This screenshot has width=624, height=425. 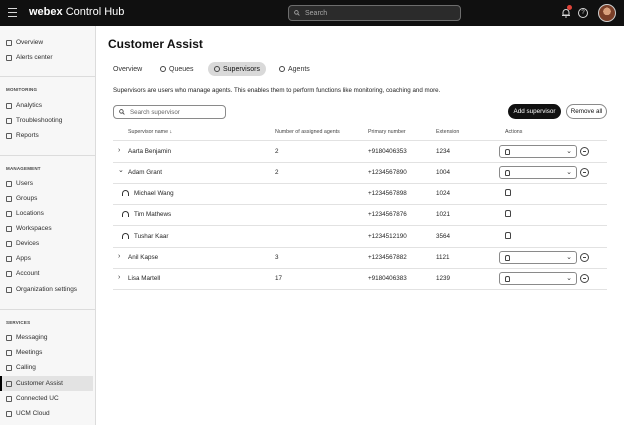 I want to click on bell-icon, so click(x=9, y=57).